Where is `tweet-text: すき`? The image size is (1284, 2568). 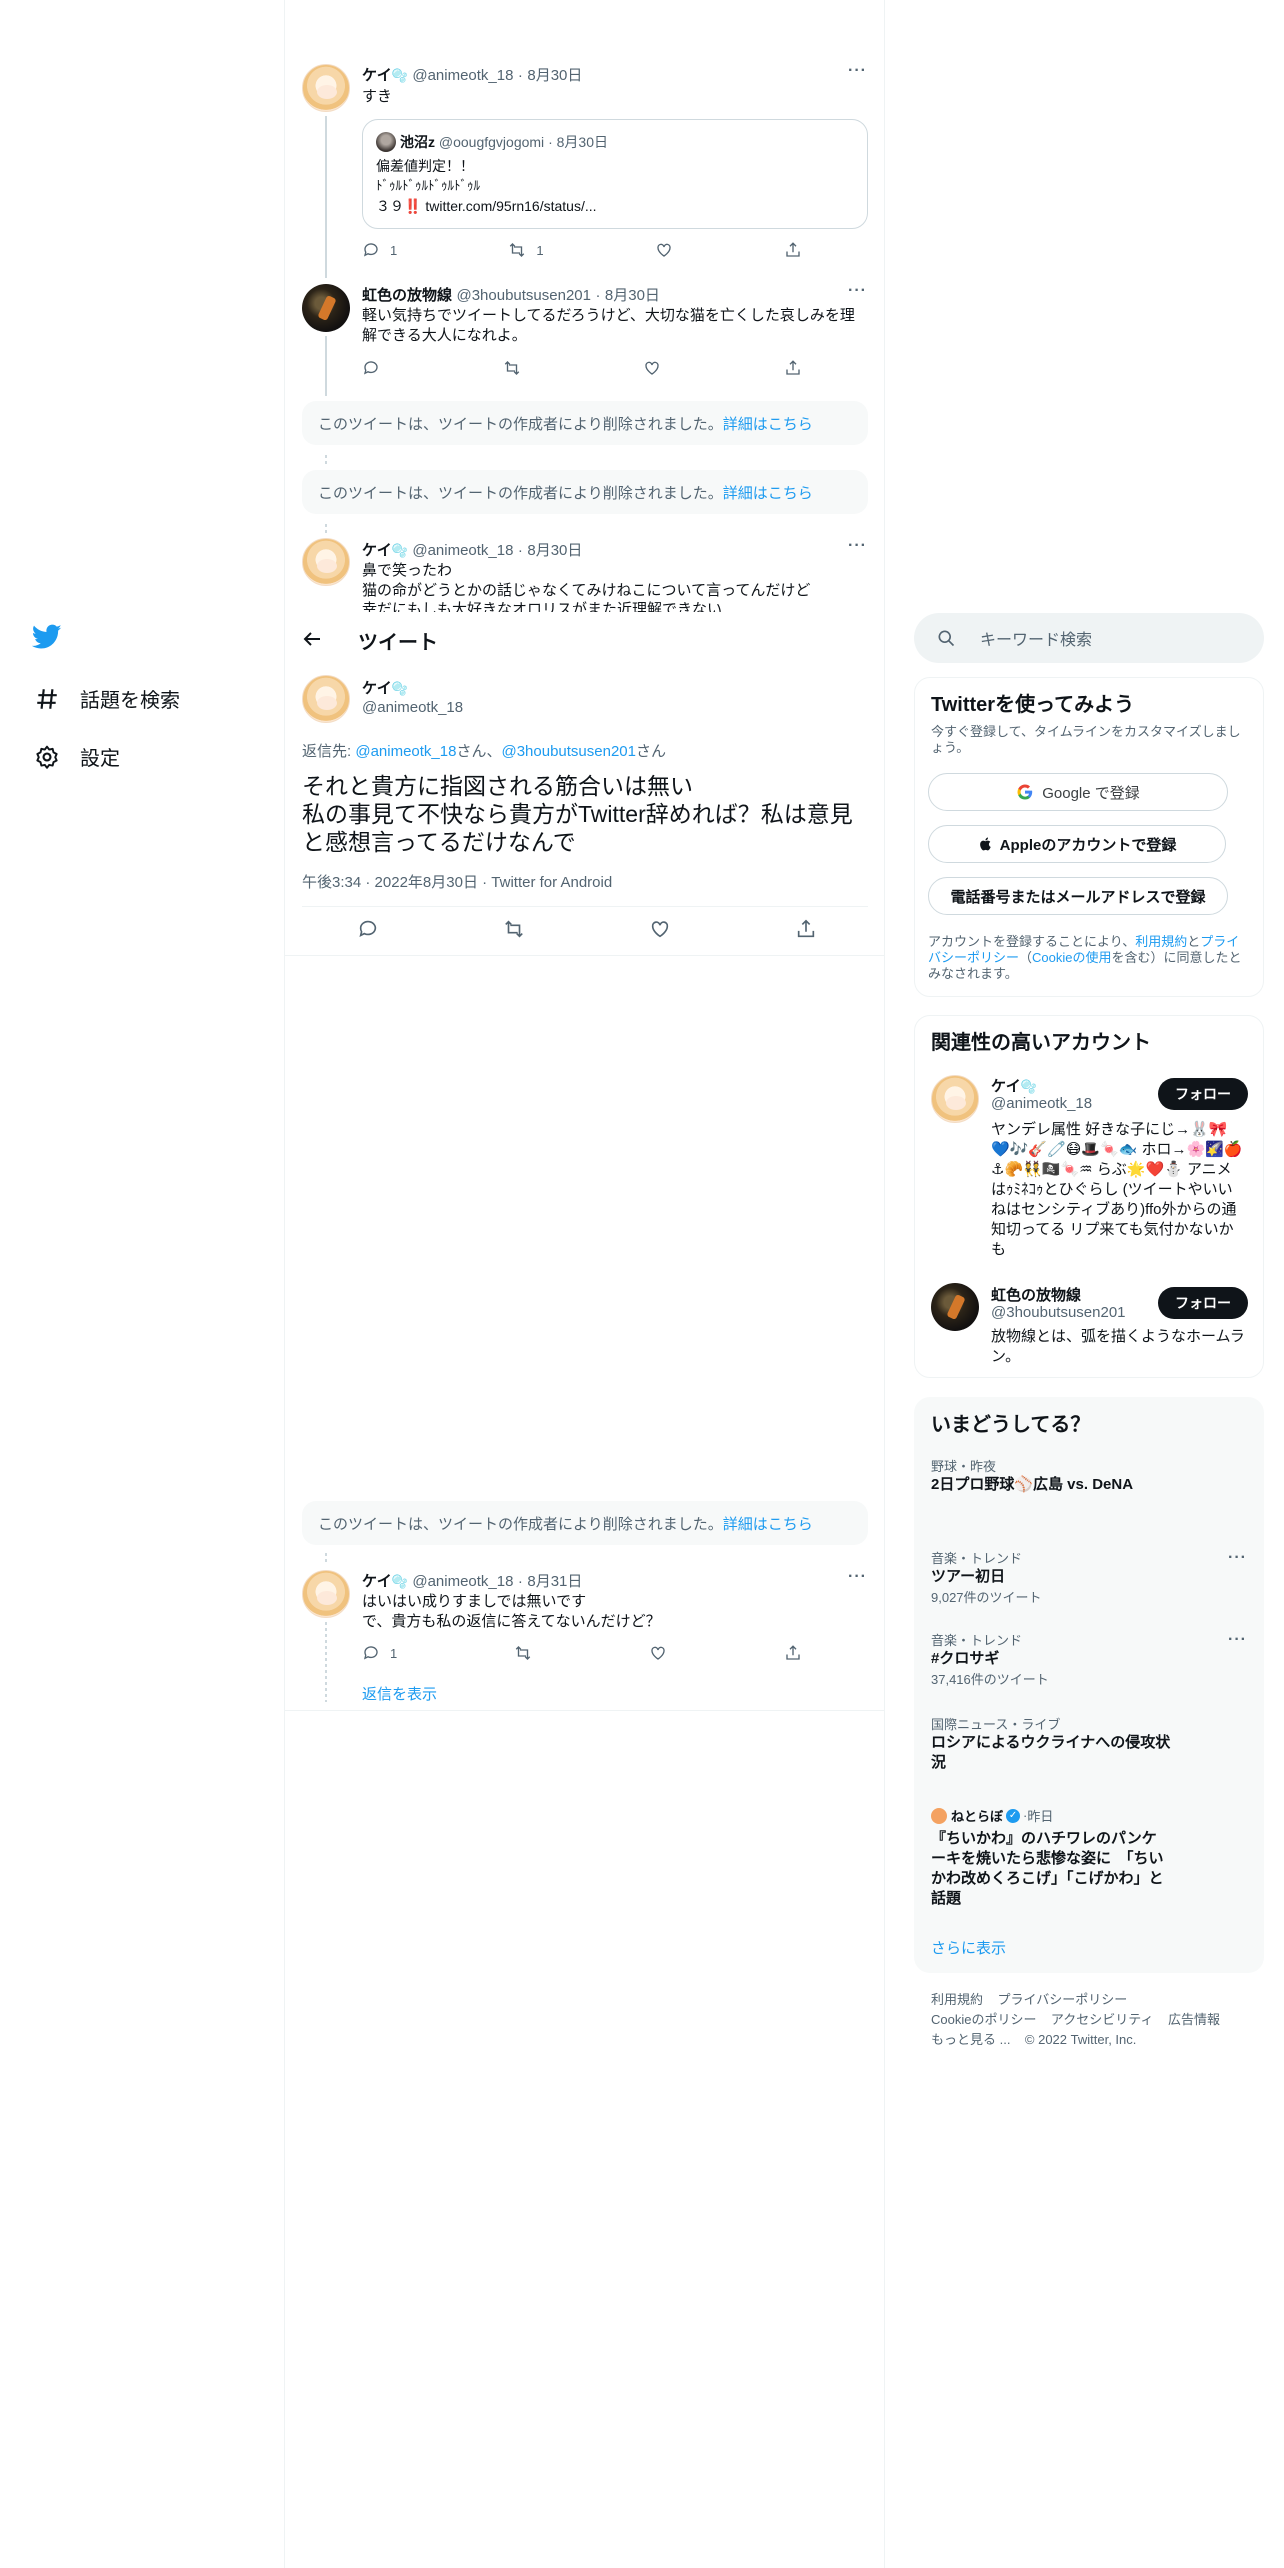 tweet-text: すき is located at coordinates (377, 96).